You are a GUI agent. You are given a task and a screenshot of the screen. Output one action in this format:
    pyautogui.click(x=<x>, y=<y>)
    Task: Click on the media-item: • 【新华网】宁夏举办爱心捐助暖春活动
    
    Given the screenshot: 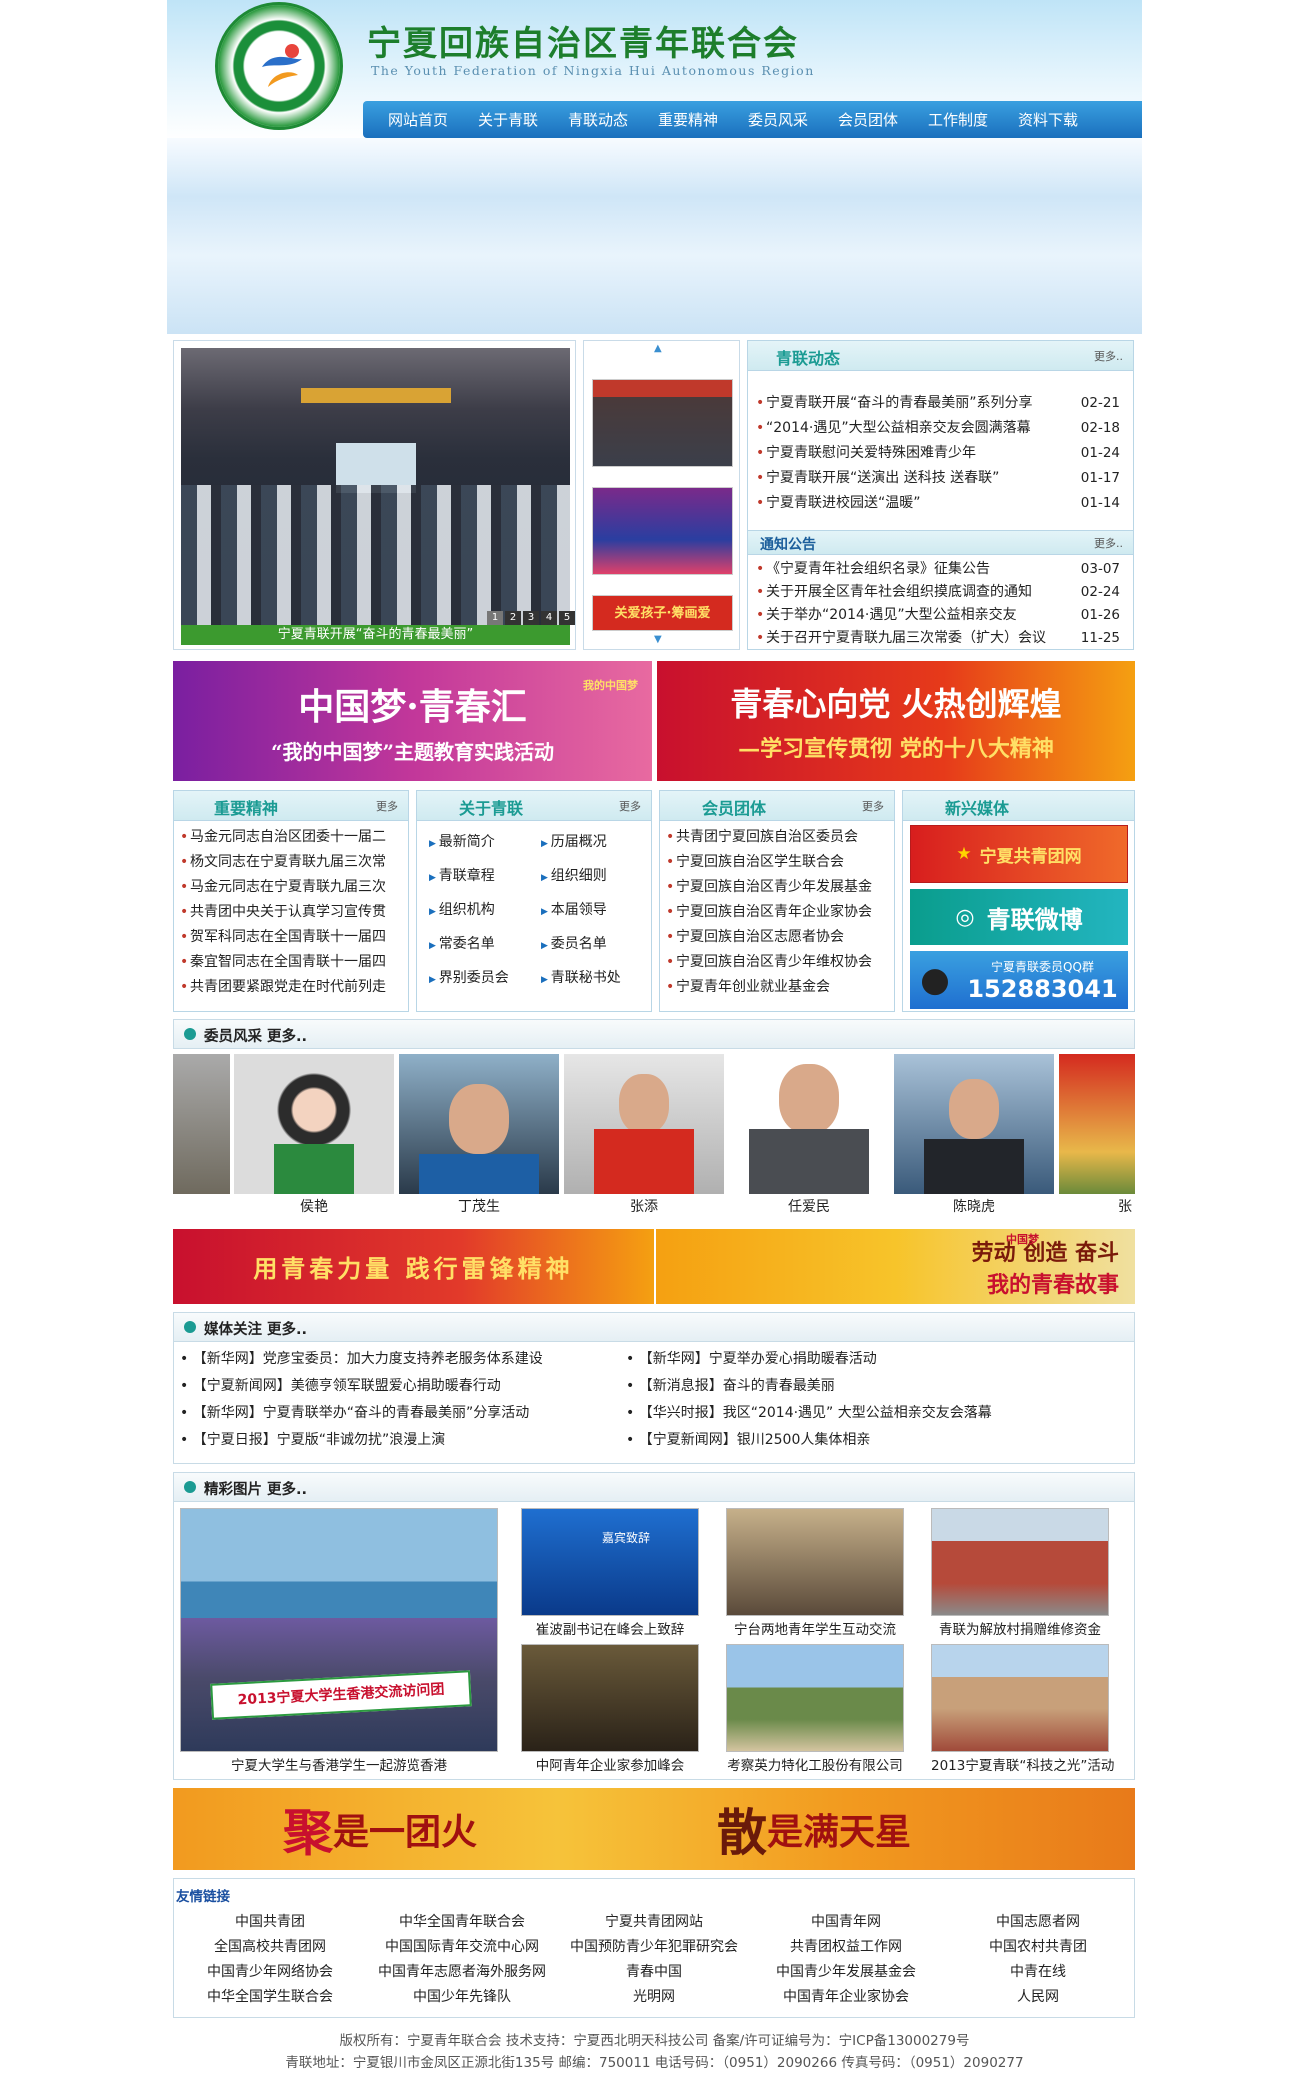 What is the action you would take?
    pyautogui.click(x=876, y=1359)
    